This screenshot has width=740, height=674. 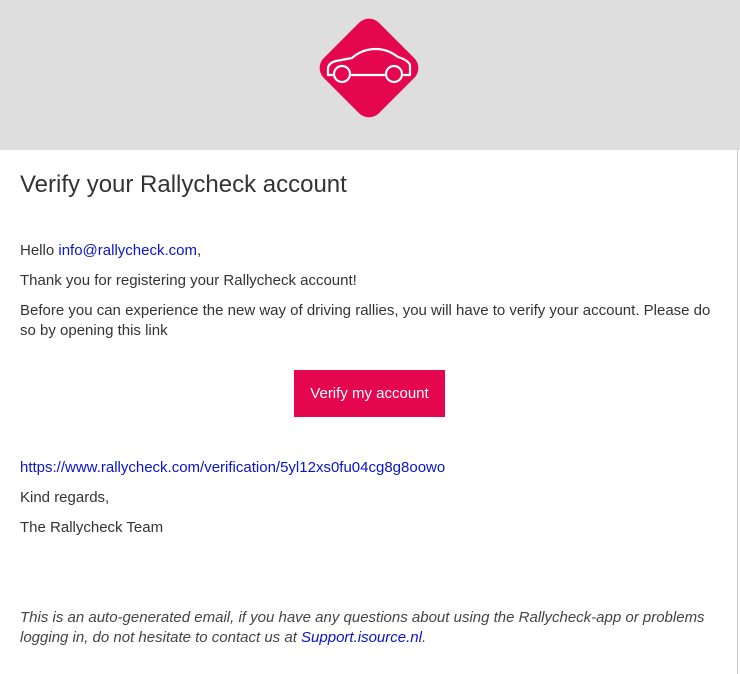 I want to click on recipient-email-link: info@rallycheck.com, so click(x=127, y=250).